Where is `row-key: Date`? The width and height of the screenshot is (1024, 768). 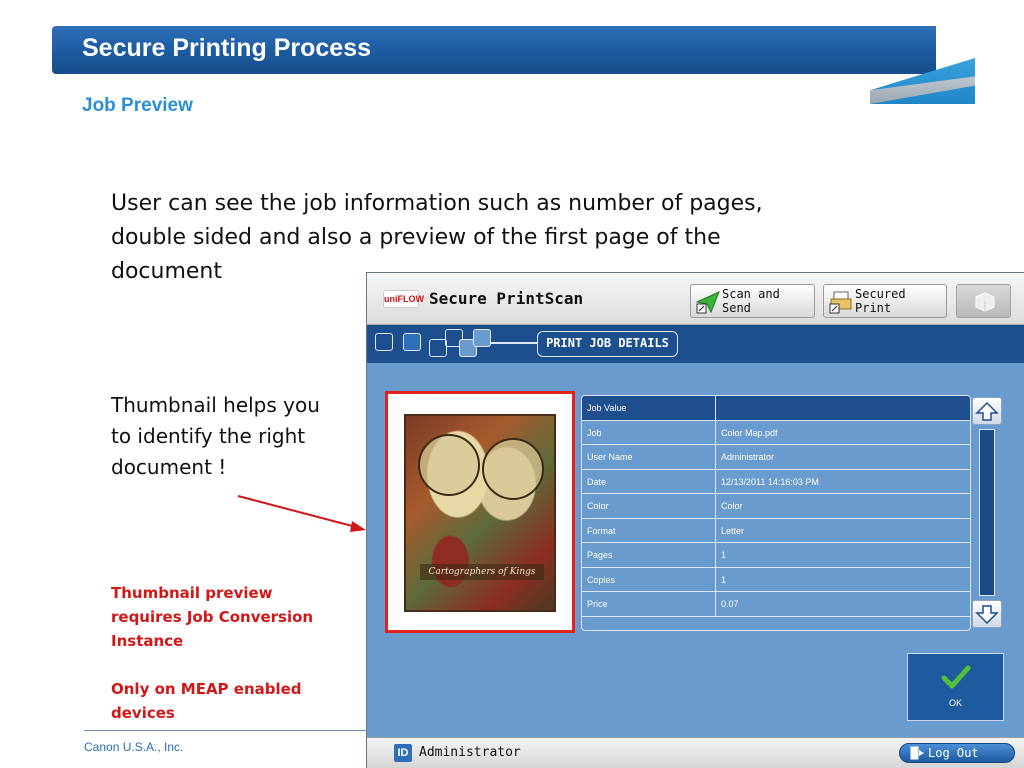 row-key: Date is located at coordinates (649, 481).